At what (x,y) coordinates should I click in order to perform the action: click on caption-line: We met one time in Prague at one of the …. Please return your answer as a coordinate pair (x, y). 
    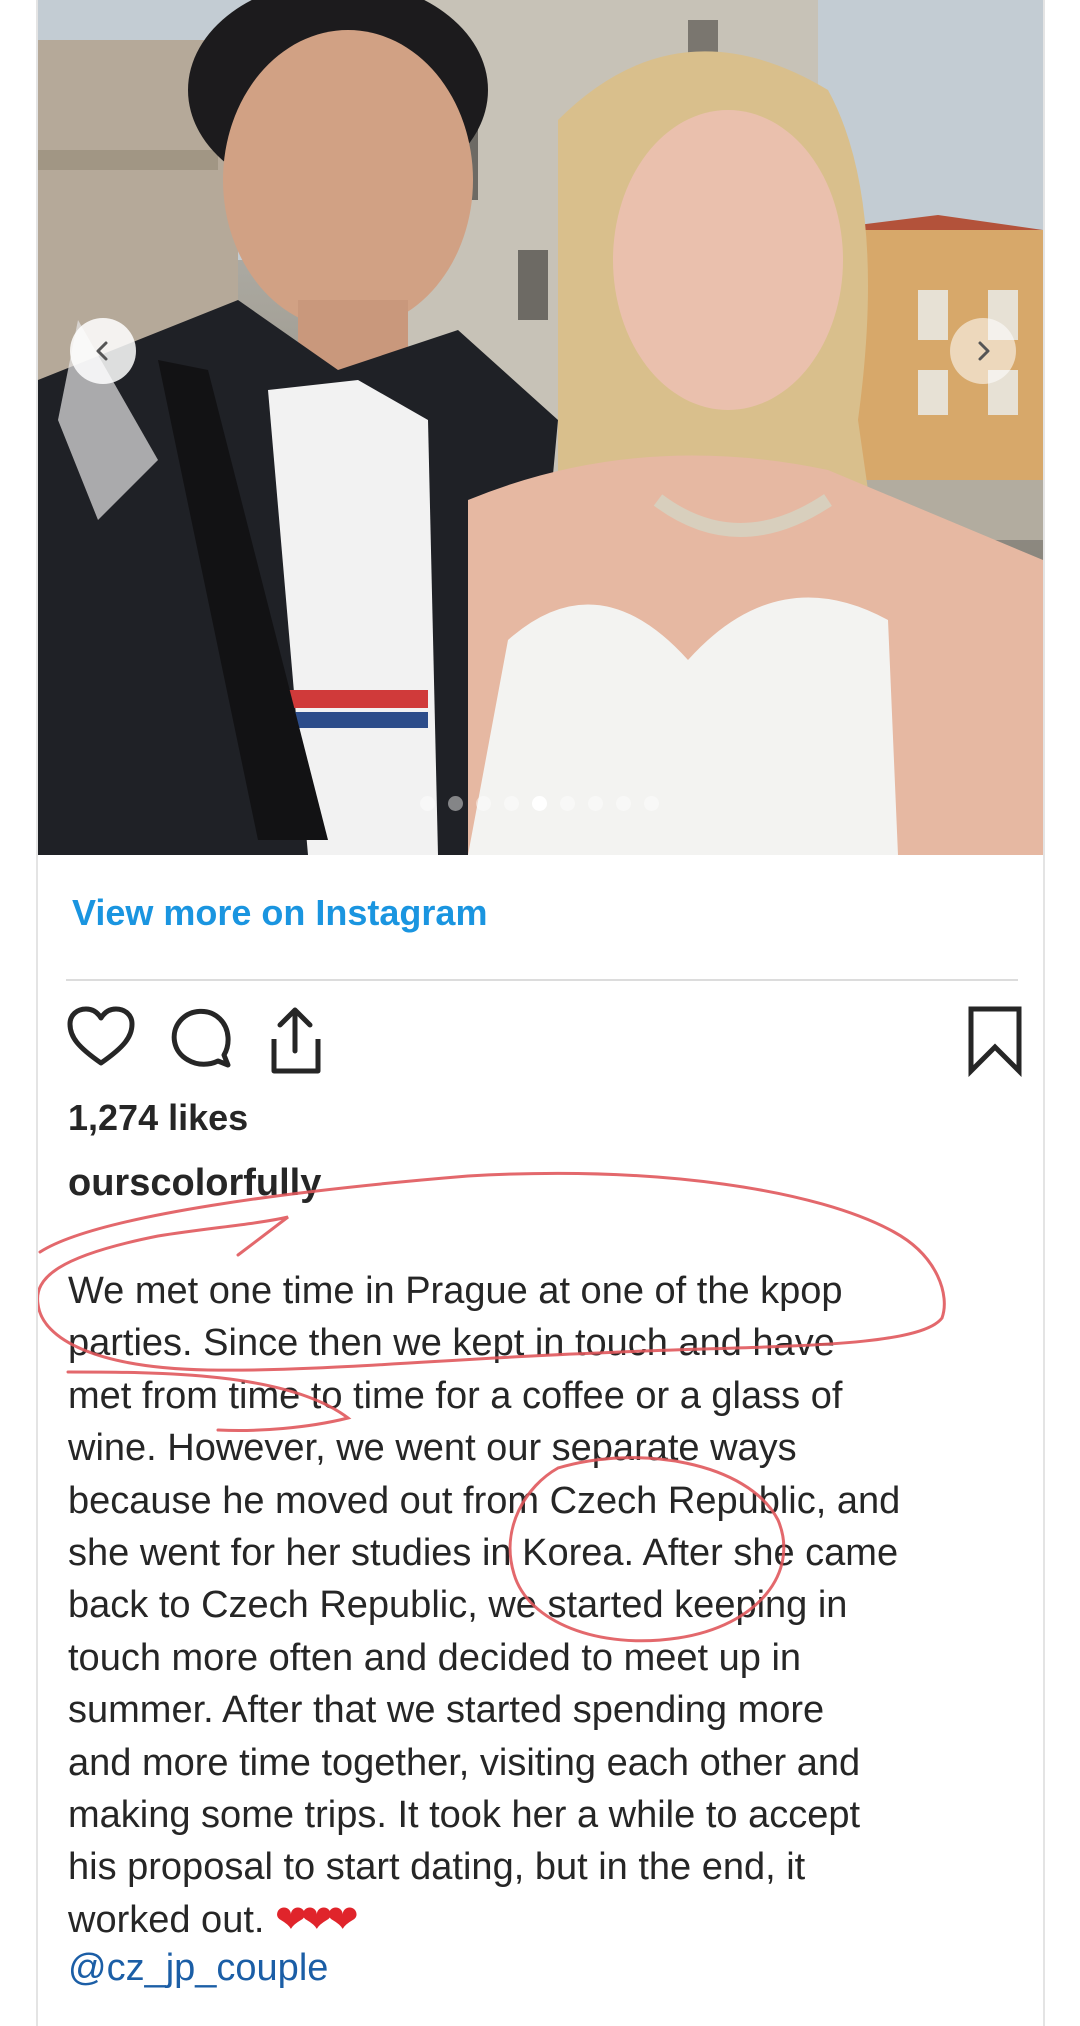
    Looking at the image, I should click on (548, 1291).